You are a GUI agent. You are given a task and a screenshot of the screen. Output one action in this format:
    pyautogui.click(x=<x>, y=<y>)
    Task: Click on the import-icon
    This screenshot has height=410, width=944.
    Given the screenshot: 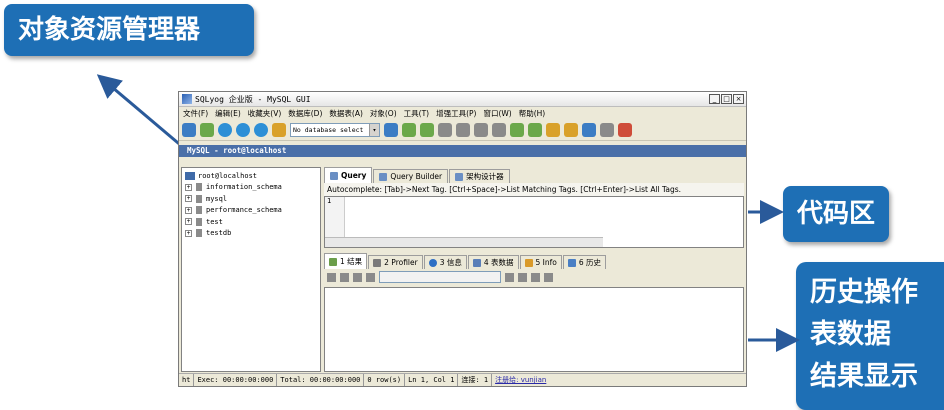 What is the action you would take?
    pyautogui.click(x=427, y=130)
    